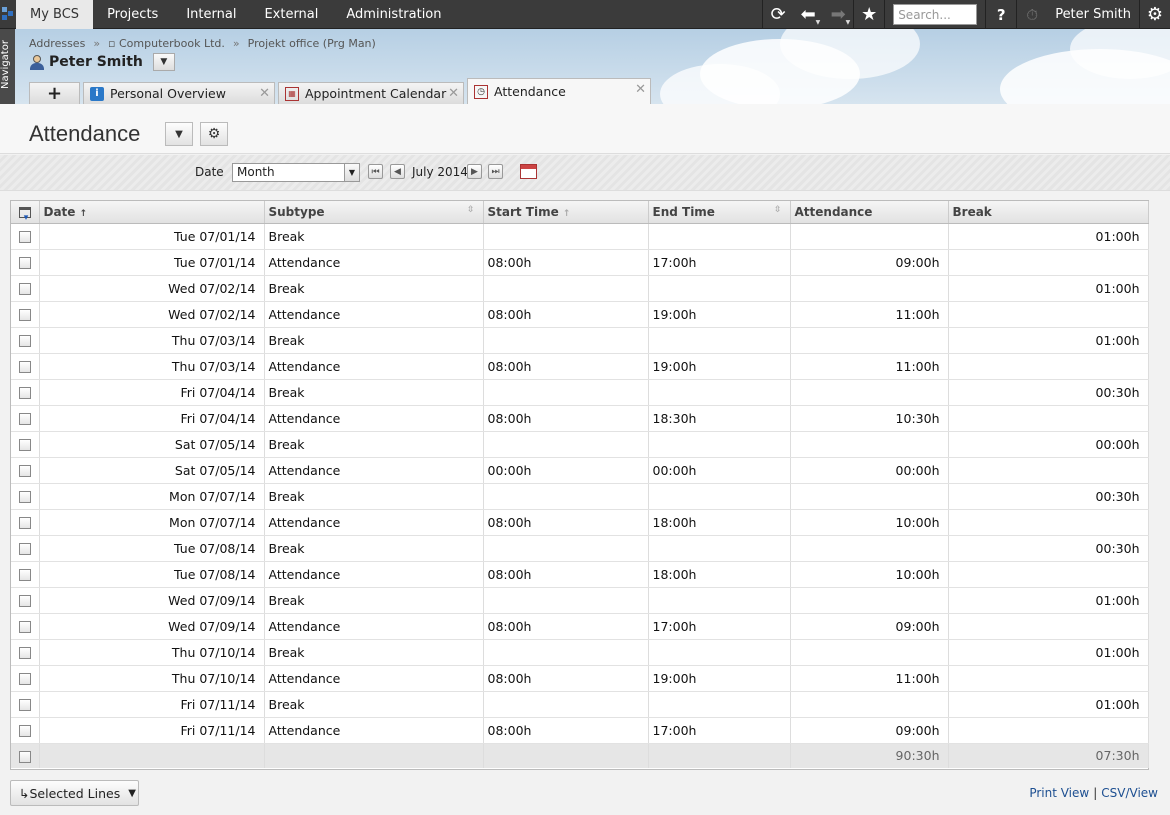 This screenshot has height=815, width=1170. I want to click on table-row: Sat 07/05/14 Attendance 00:00h 00:00h 00:00h, so click(580, 470).